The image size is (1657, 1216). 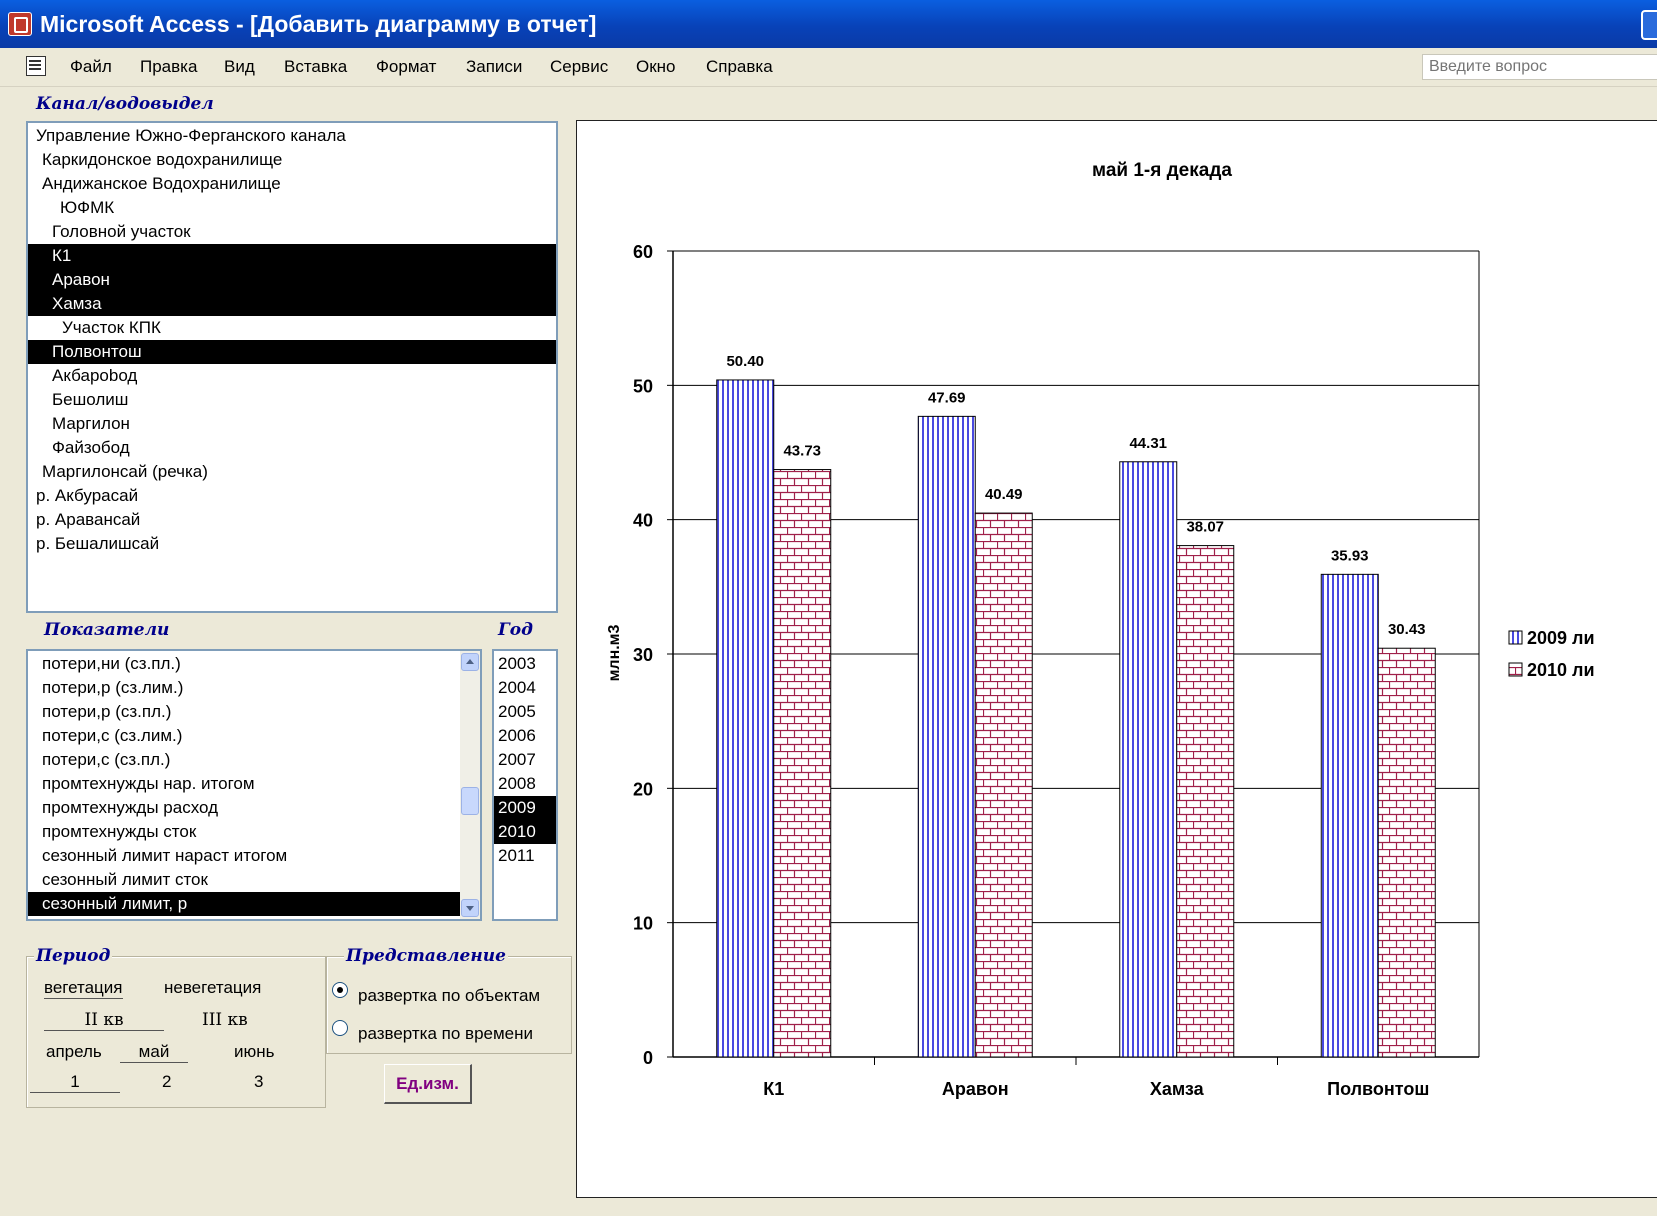 I want to click on indicators-list-item: промтехнужды сток, so click(x=244, y=832).